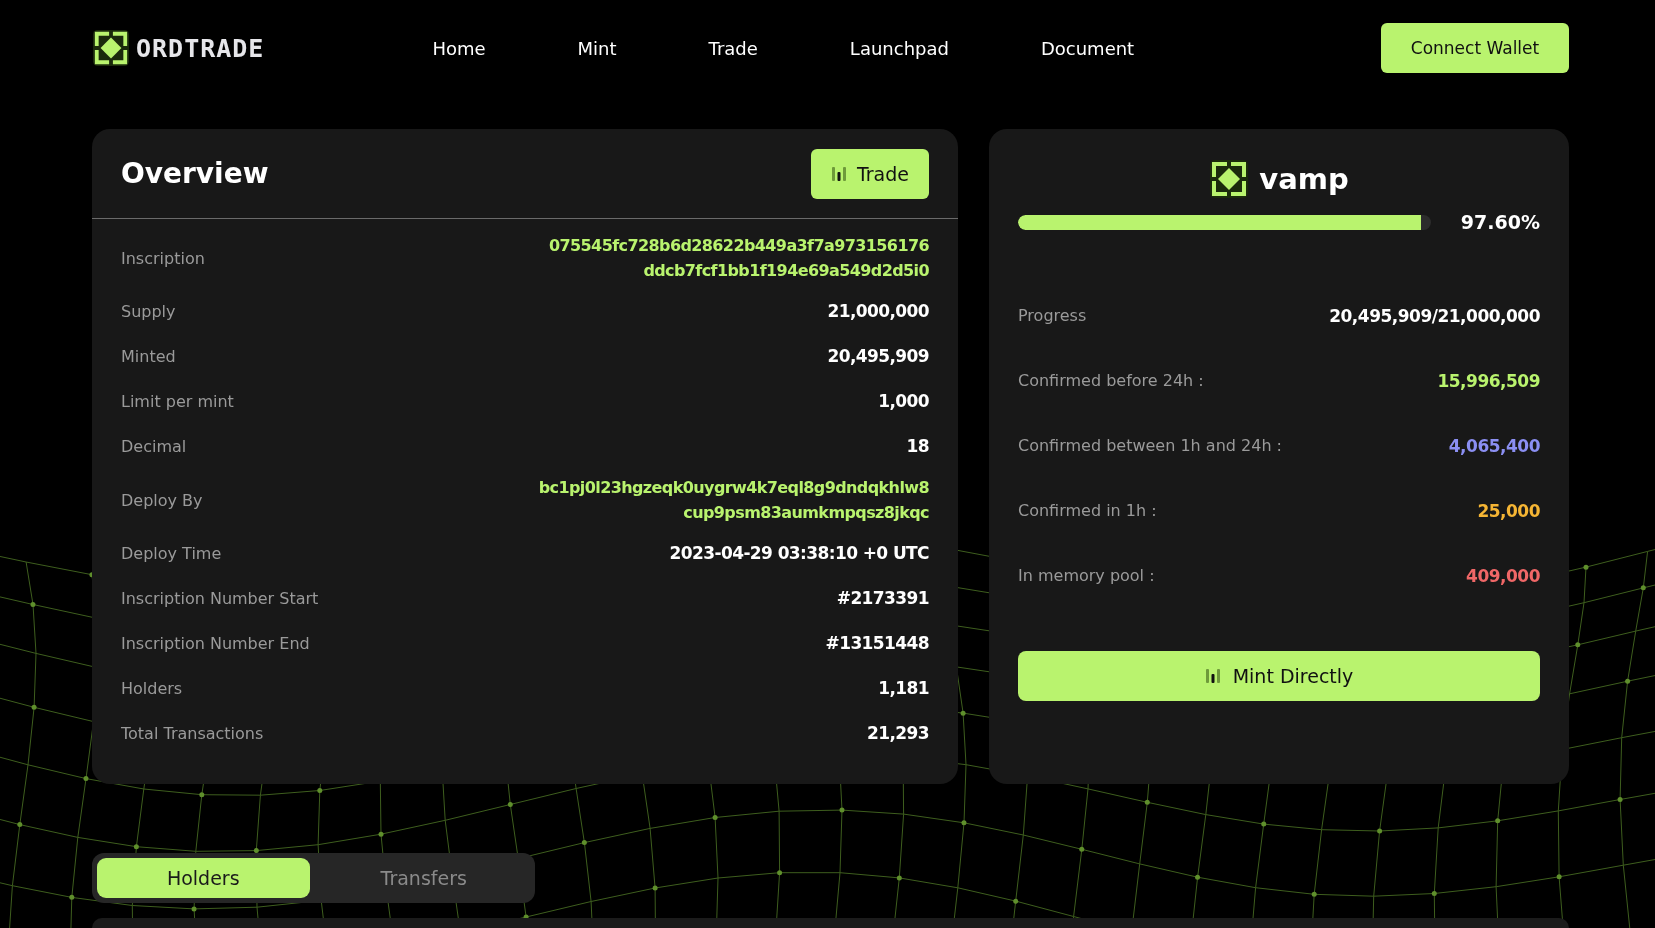 The width and height of the screenshot is (1655, 928). Describe the element at coordinates (1086, 575) in the screenshot. I see `stat-label: In memory pool :` at that location.